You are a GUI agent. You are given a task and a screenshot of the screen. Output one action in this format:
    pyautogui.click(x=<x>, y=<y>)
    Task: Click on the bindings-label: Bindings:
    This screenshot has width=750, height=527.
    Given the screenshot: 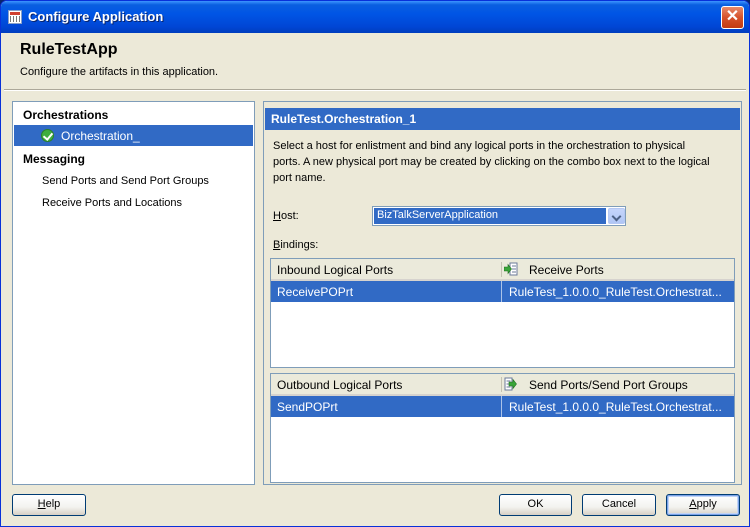 What is the action you would take?
    pyautogui.click(x=296, y=245)
    